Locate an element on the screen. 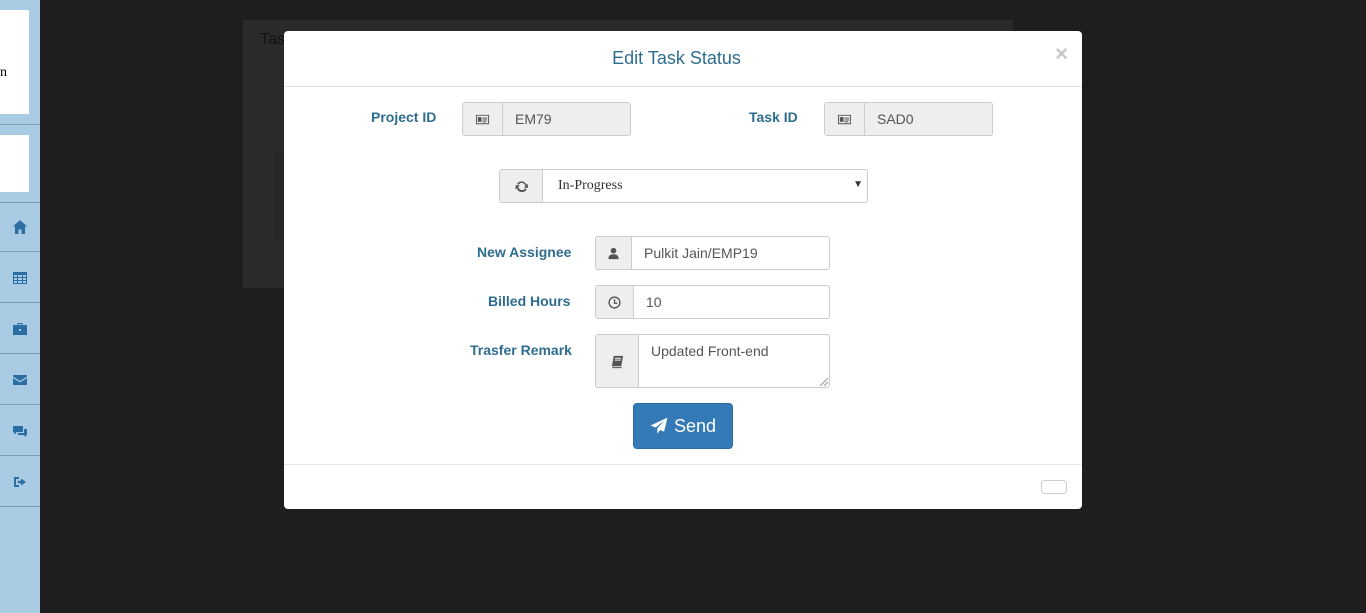 This screenshot has width=1366, height=613. status-selected-value: In-Progress is located at coordinates (590, 185).